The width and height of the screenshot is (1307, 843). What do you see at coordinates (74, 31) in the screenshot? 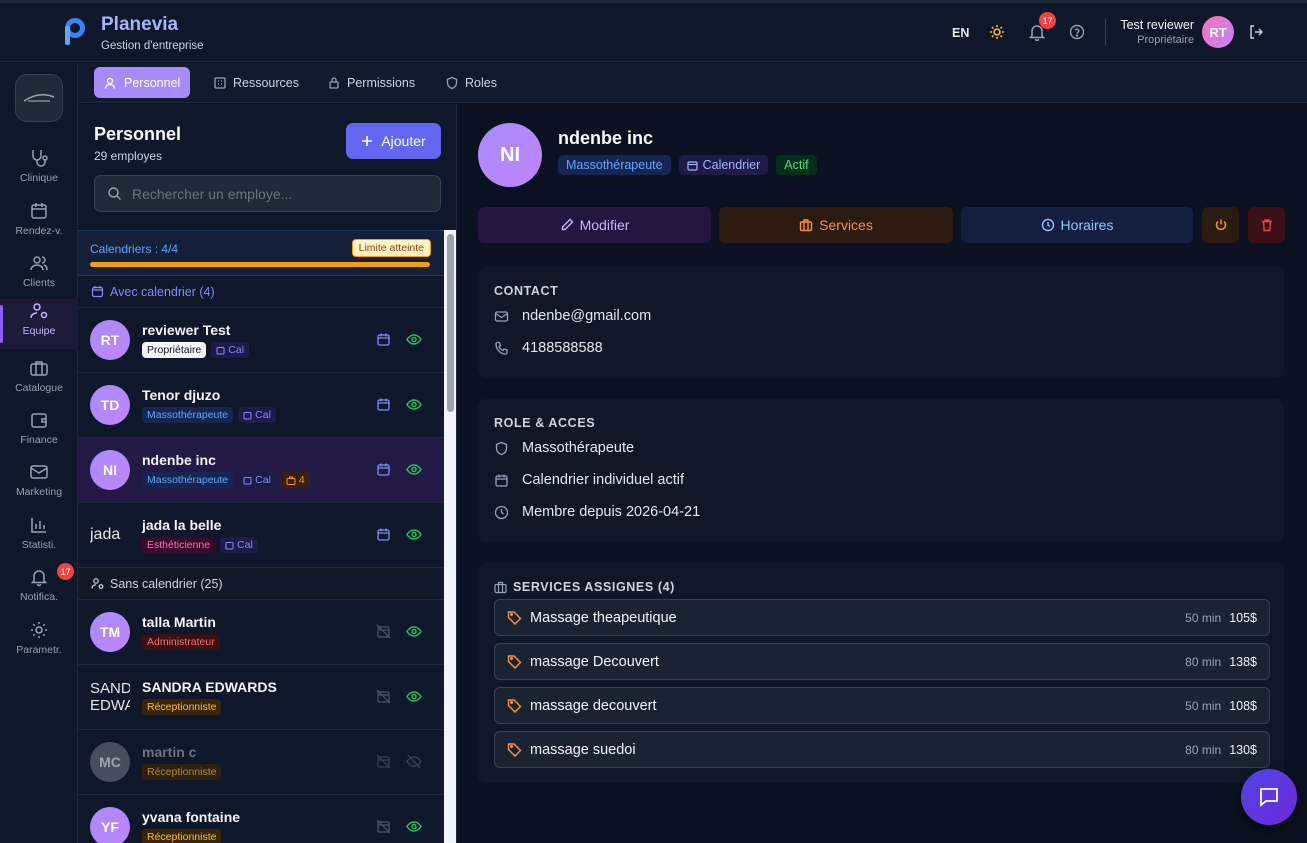
I see `app-logo-icon` at bounding box center [74, 31].